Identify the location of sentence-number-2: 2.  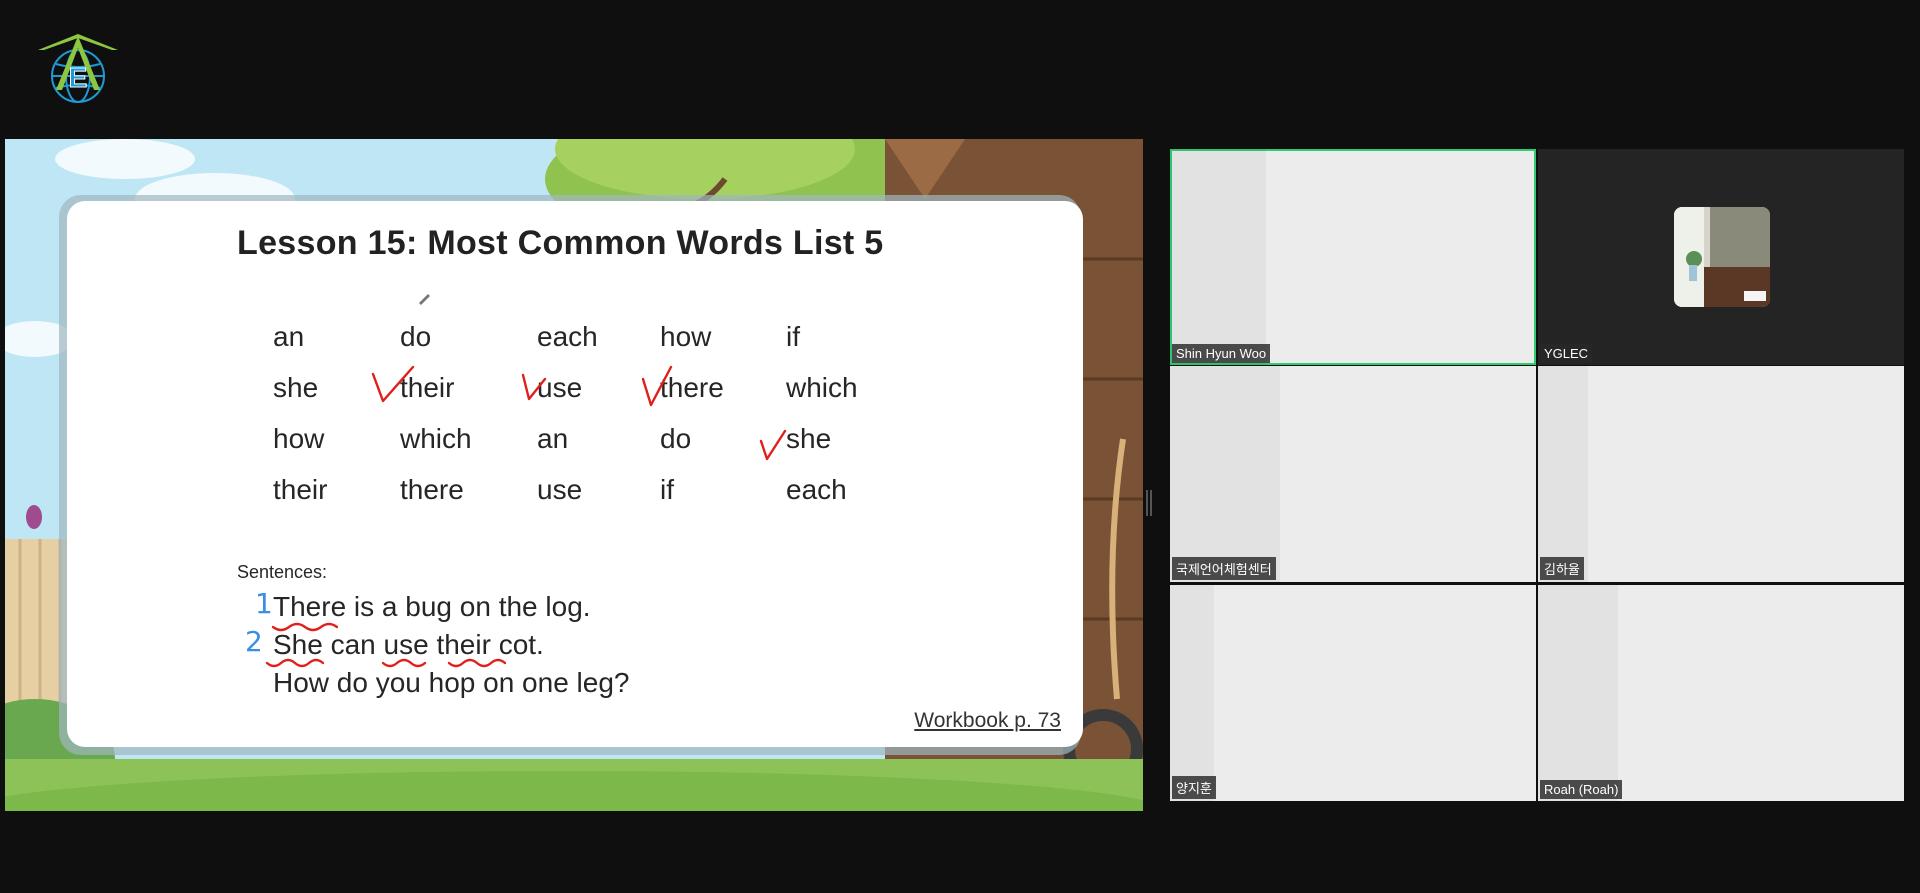
(254, 641).